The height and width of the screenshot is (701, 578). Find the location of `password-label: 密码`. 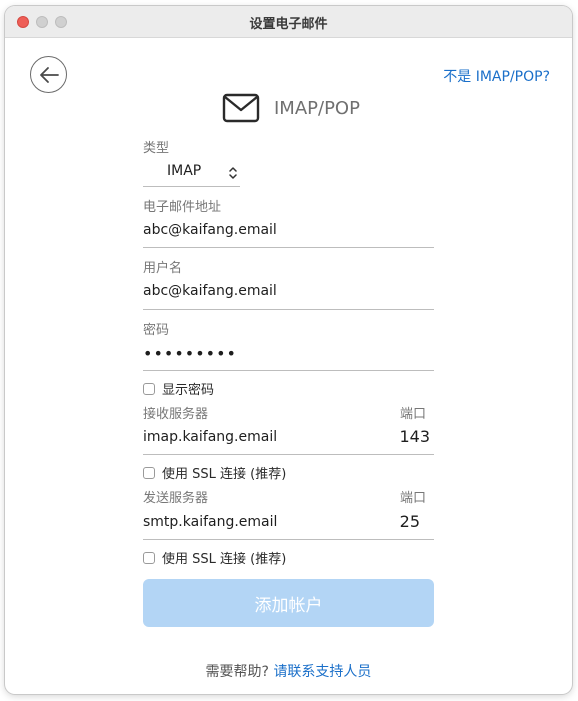

password-label: 密码 is located at coordinates (156, 330).